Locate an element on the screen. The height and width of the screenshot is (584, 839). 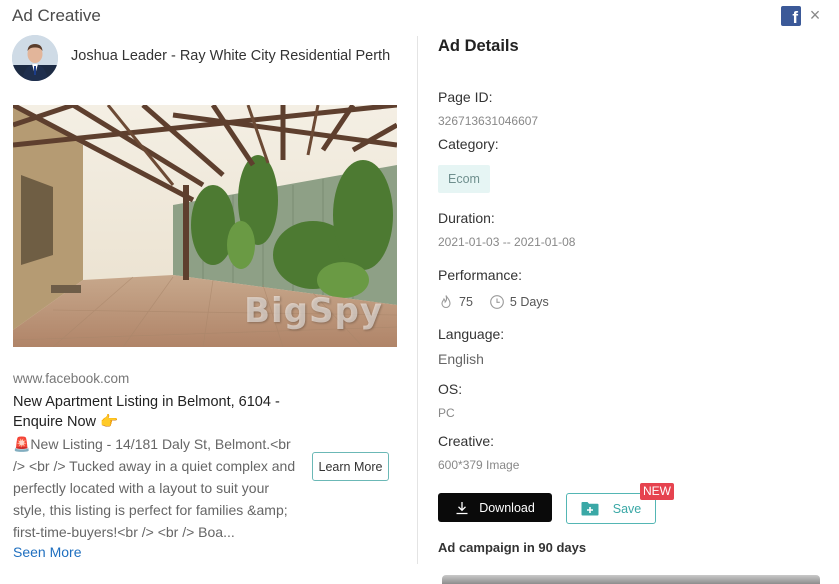
new-badge: NEW is located at coordinates (657, 491).